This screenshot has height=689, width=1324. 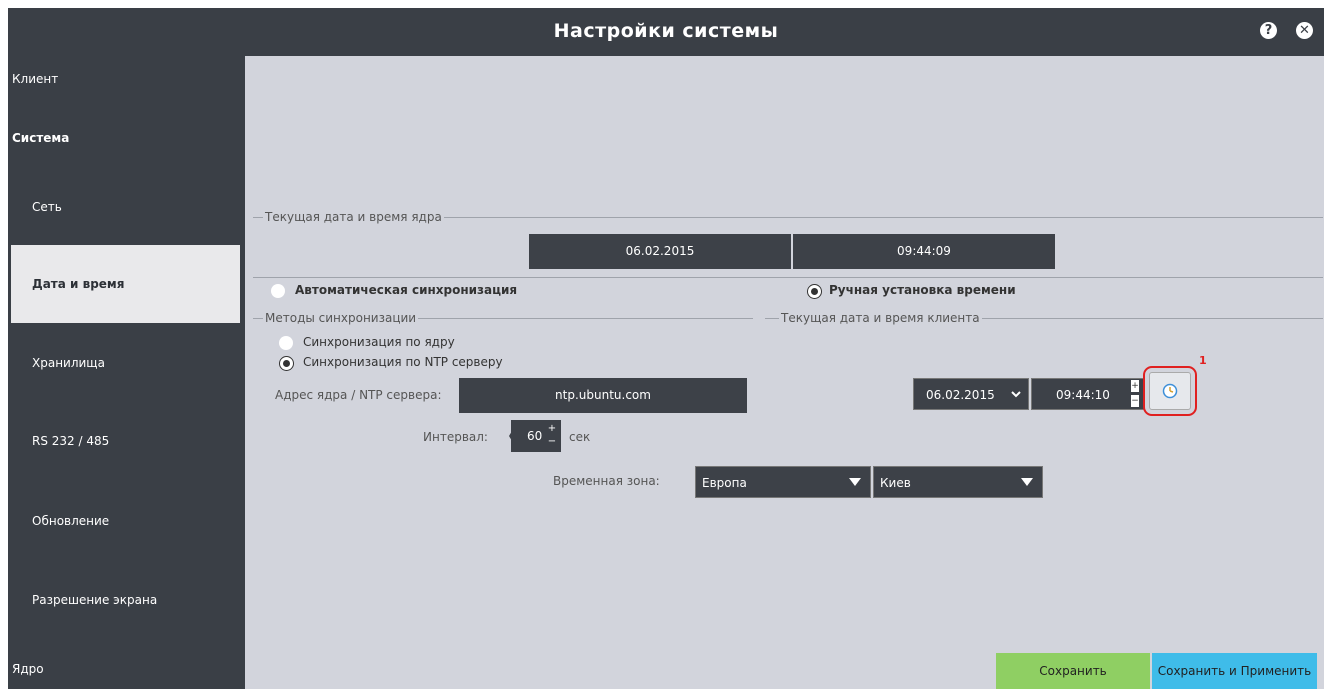 I want to click on core-time-legend: Текущая дата и время ядра, so click(x=353, y=217).